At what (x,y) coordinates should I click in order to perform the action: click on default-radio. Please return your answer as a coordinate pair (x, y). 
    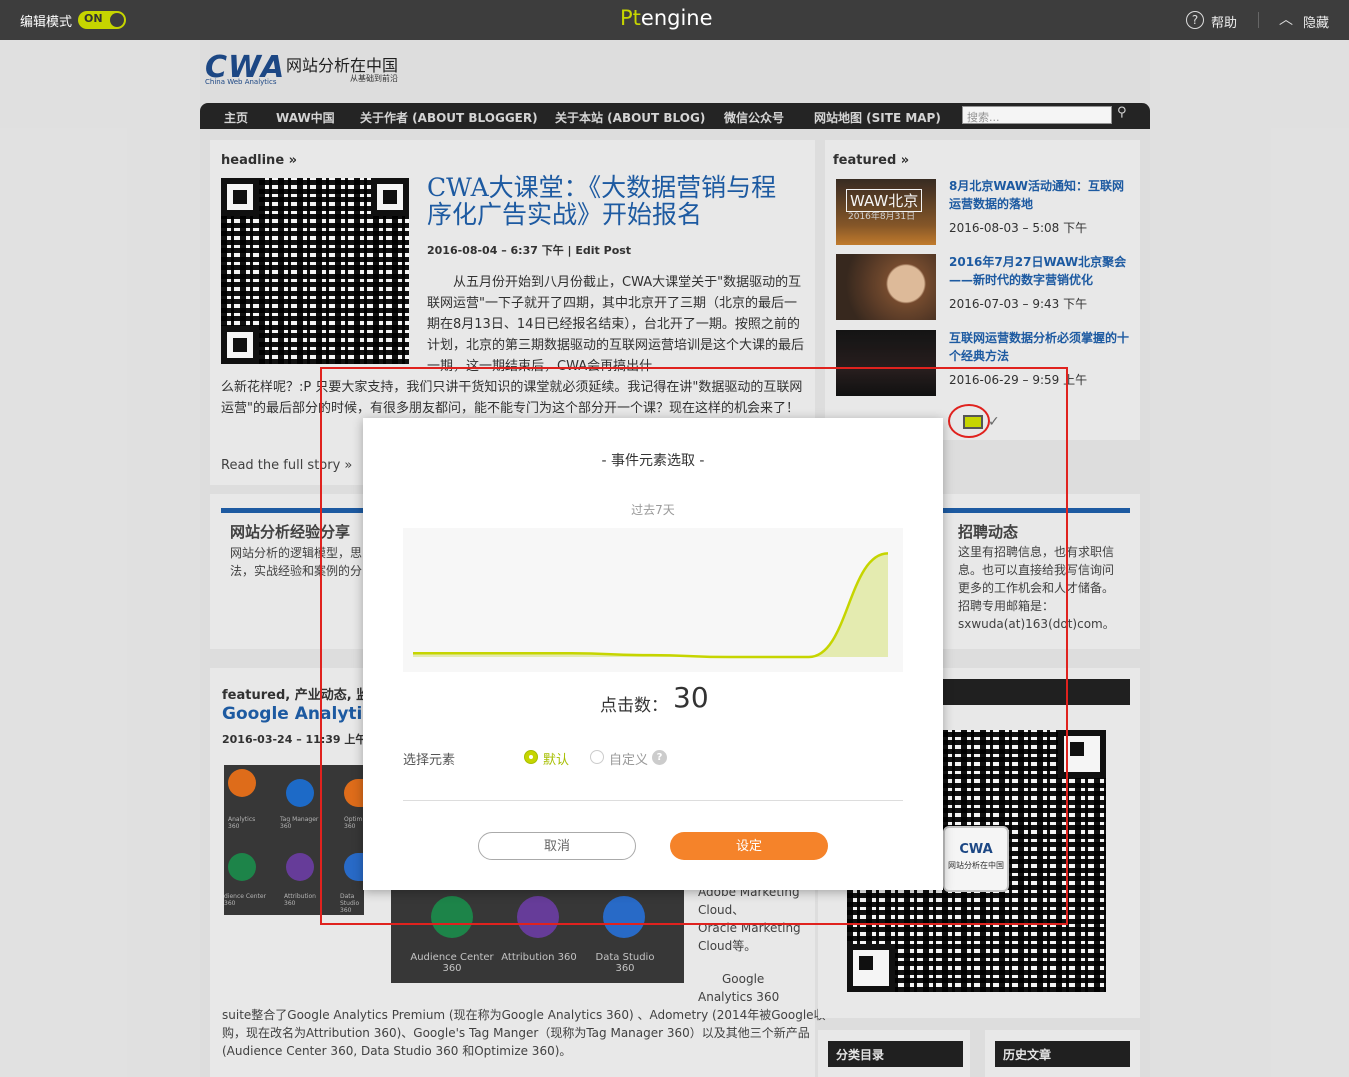
    Looking at the image, I should click on (531, 757).